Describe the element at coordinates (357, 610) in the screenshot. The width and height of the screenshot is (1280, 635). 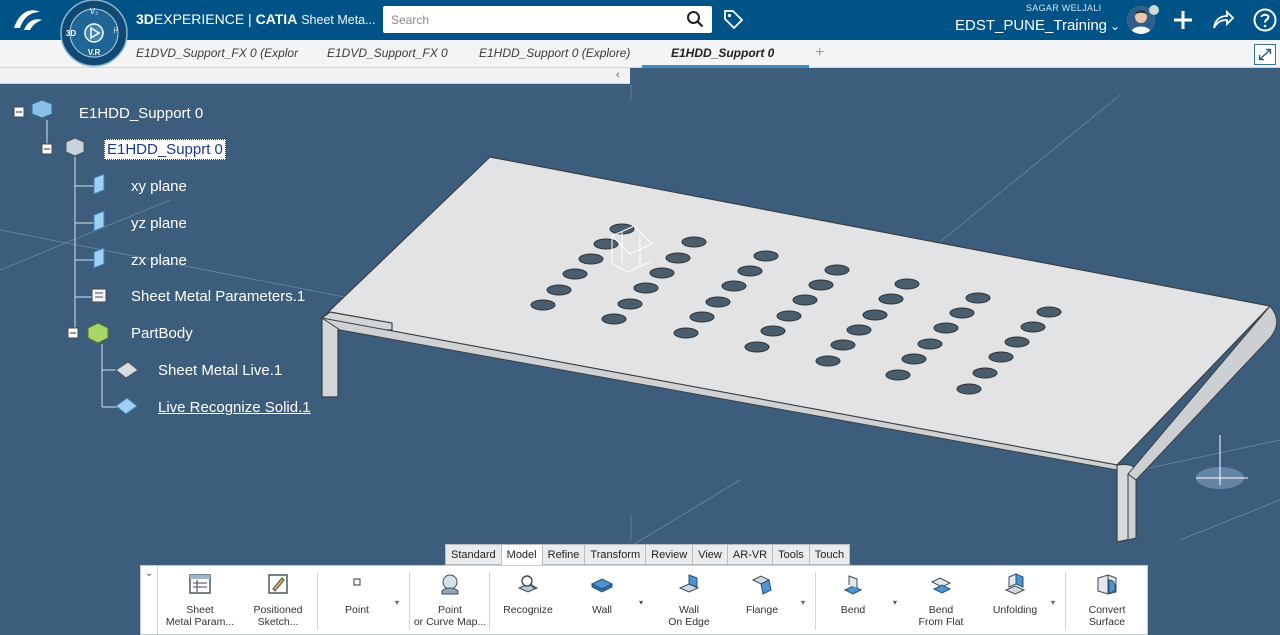
I see `cmd-label: Point` at that location.